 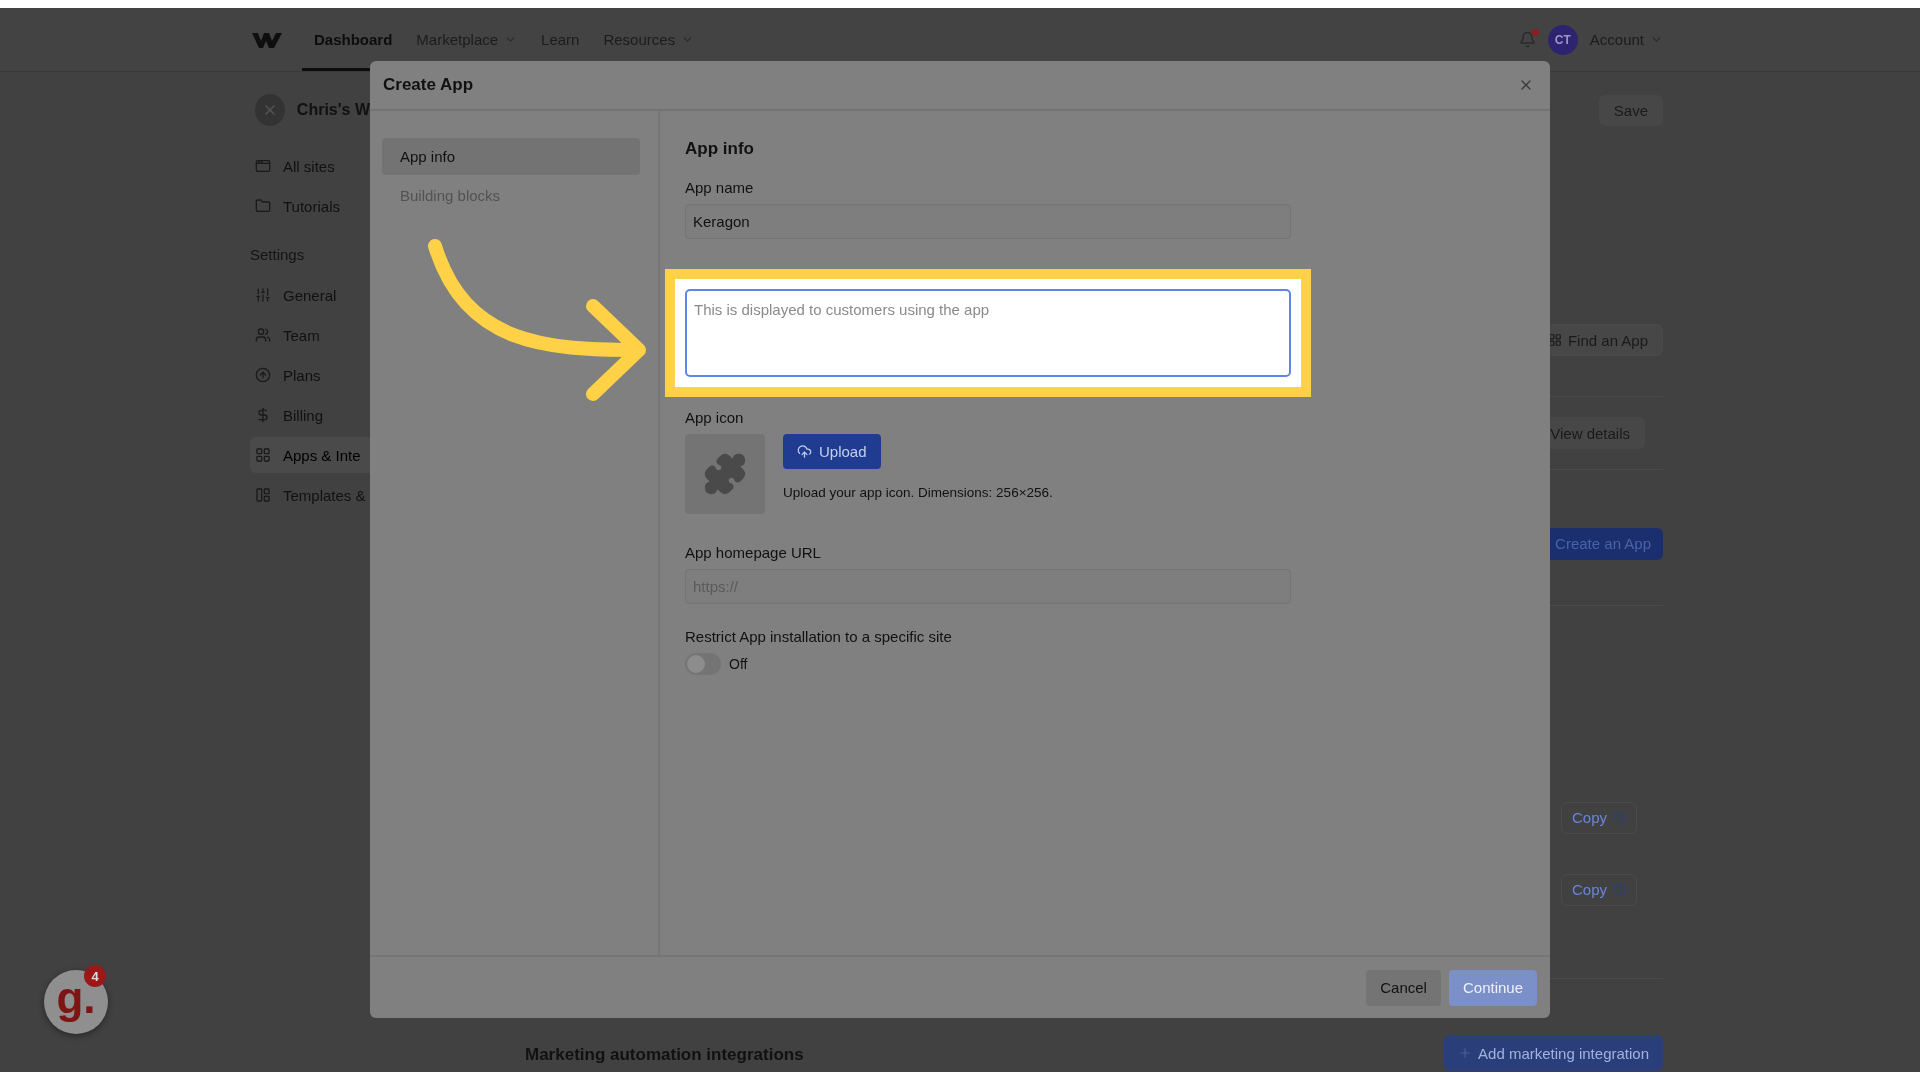 What do you see at coordinates (511, 156) in the screenshot?
I see `step-tab: App info` at bounding box center [511, 156].